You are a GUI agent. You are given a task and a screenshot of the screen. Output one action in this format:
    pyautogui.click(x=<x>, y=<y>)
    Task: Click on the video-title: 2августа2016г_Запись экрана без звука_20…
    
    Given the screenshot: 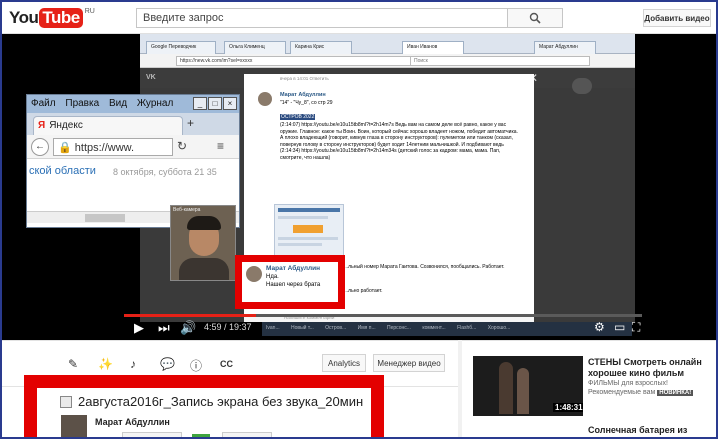 What is the action you would take?
    pyautogui.click(x=221, y=401)
    